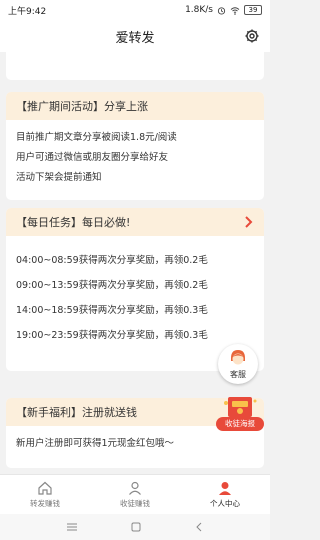 Image resolution: width=320 pixels, height=540 pixels. Describe the element at coordinates (199, 527) in the screenshot. I see `back-icon` at that location.